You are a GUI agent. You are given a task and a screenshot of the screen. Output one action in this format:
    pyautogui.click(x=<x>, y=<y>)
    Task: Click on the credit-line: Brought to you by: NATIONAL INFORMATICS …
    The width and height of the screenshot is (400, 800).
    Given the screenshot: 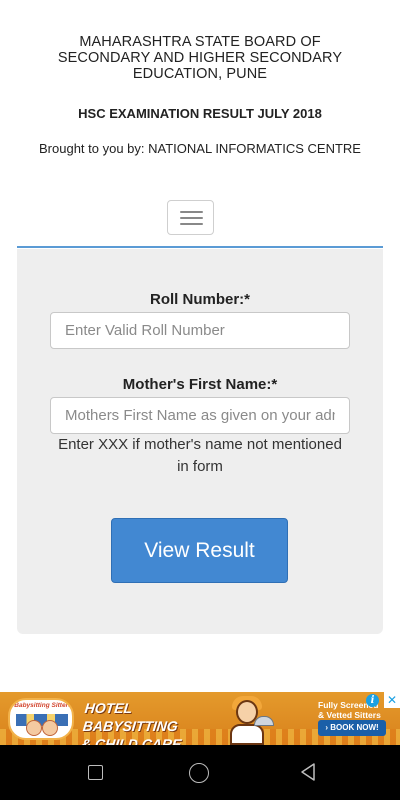 What is the action you would take?
    pyautogui.click(x=200, y=148)
    